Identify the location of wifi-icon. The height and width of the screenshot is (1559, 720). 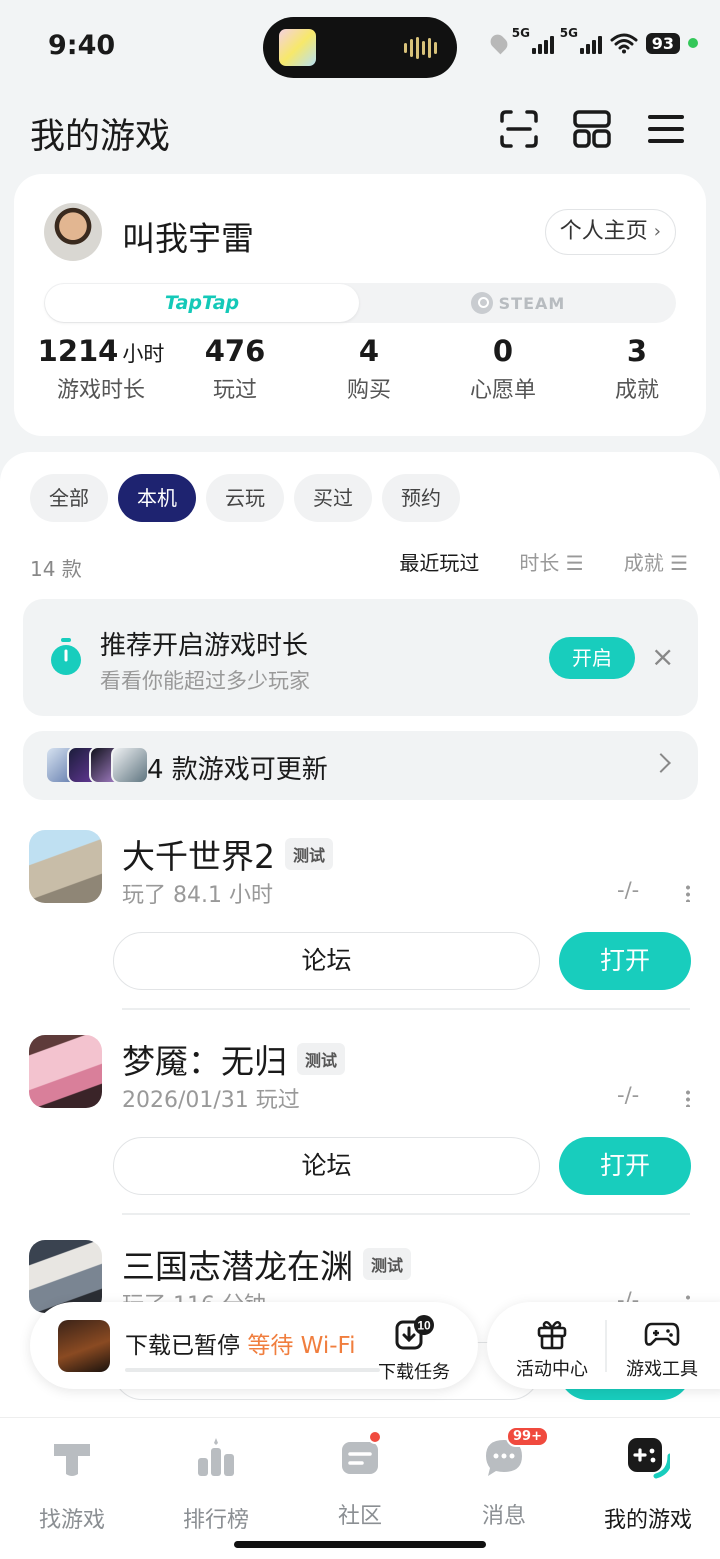
(624, 43).